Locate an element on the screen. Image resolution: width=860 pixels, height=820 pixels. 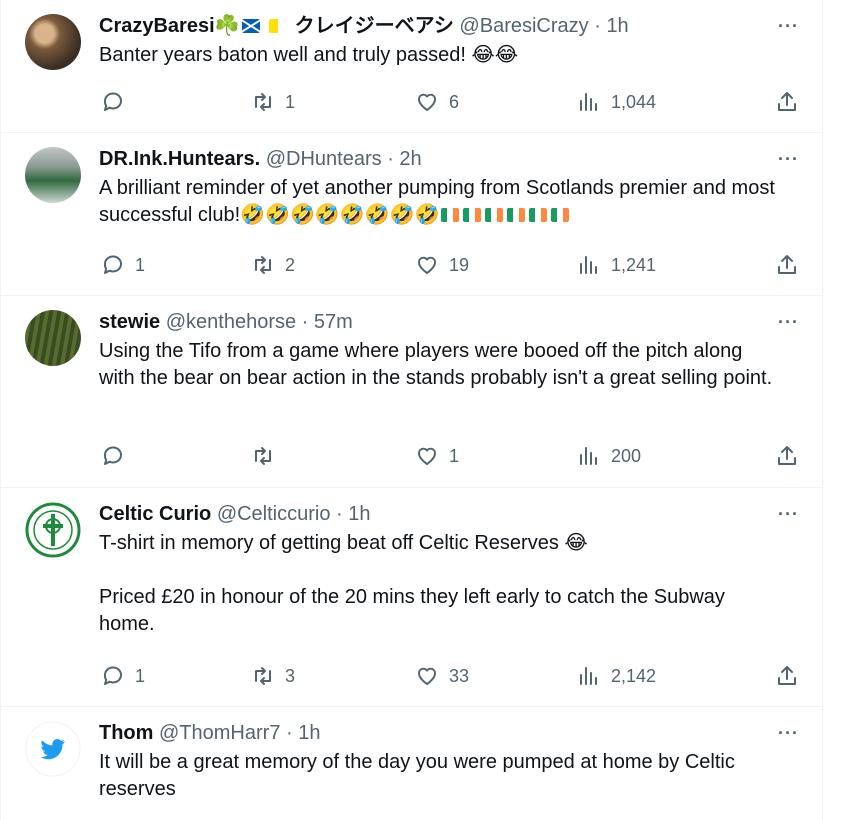
display-name: CrazyBaresi☘️ is located at coordinates (169, 26).